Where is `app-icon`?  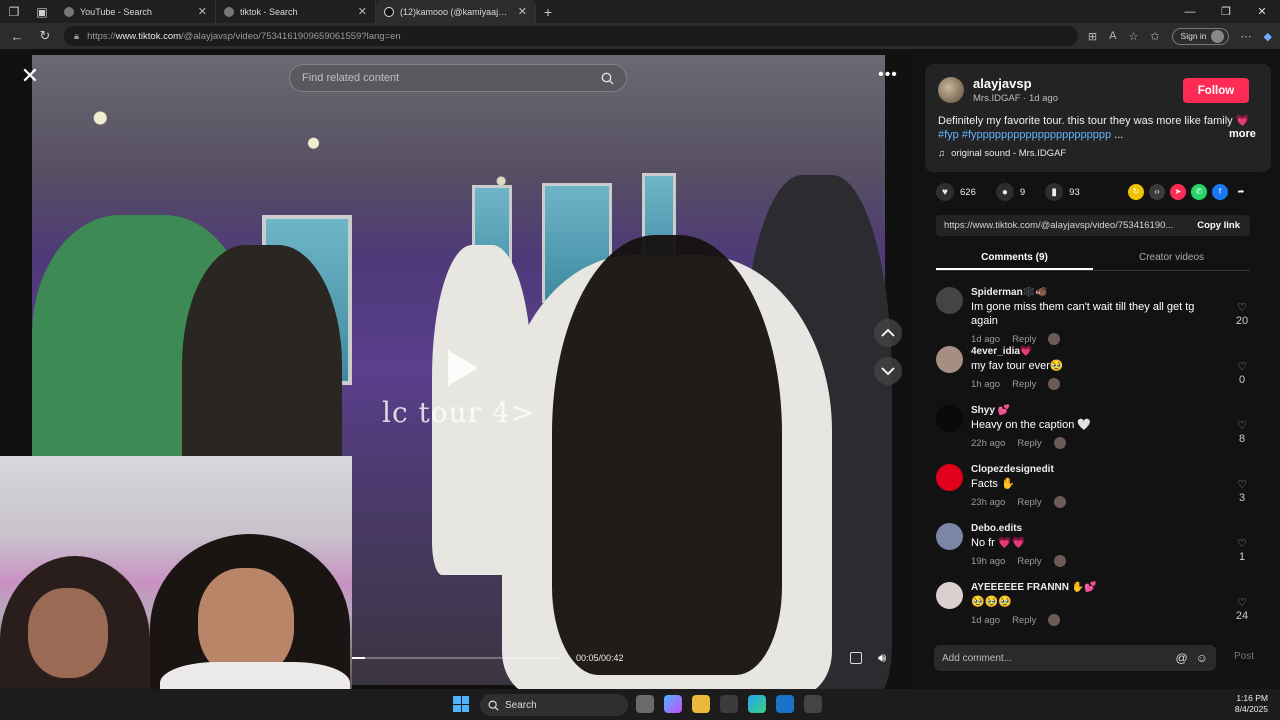
app-icon is located at coordinates (813, 704).